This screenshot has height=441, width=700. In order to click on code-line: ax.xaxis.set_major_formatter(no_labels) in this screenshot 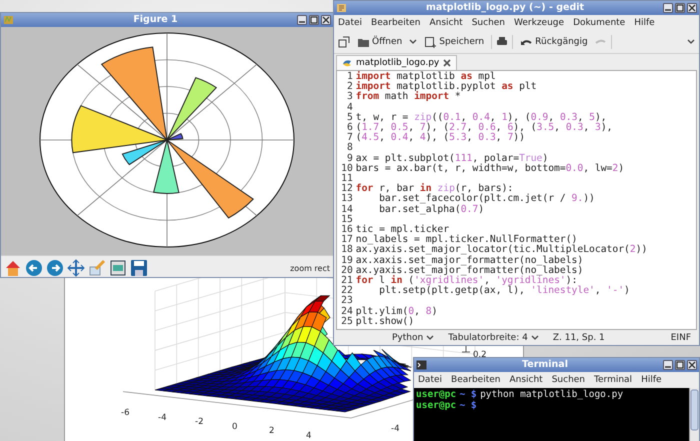, I will do `click(470, 261)`.